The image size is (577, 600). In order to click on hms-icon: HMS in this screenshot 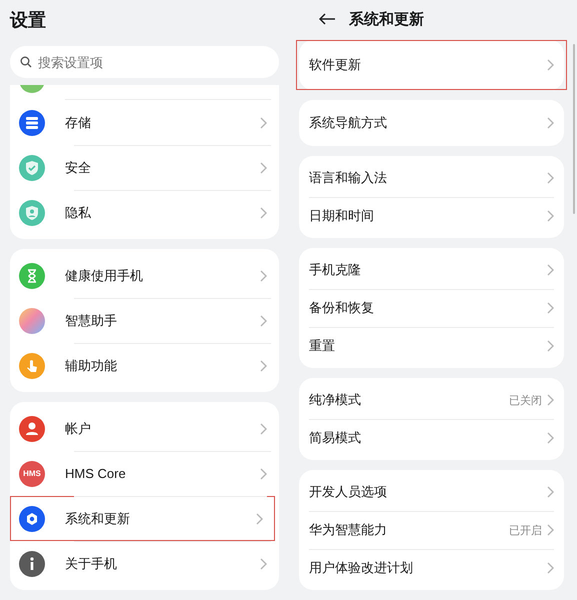, I will do `click(32, 473)`.